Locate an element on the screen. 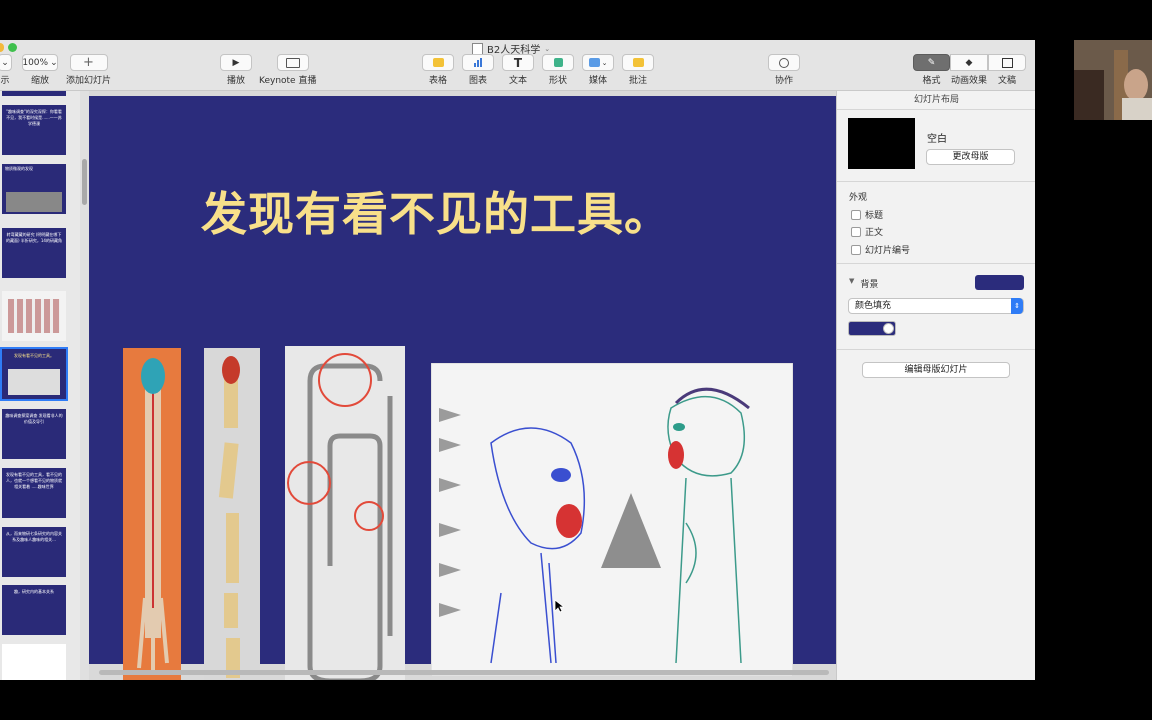 This screenshot has width=1152, height=720. media-label: 媒体 is located at coordinates (597, 81).